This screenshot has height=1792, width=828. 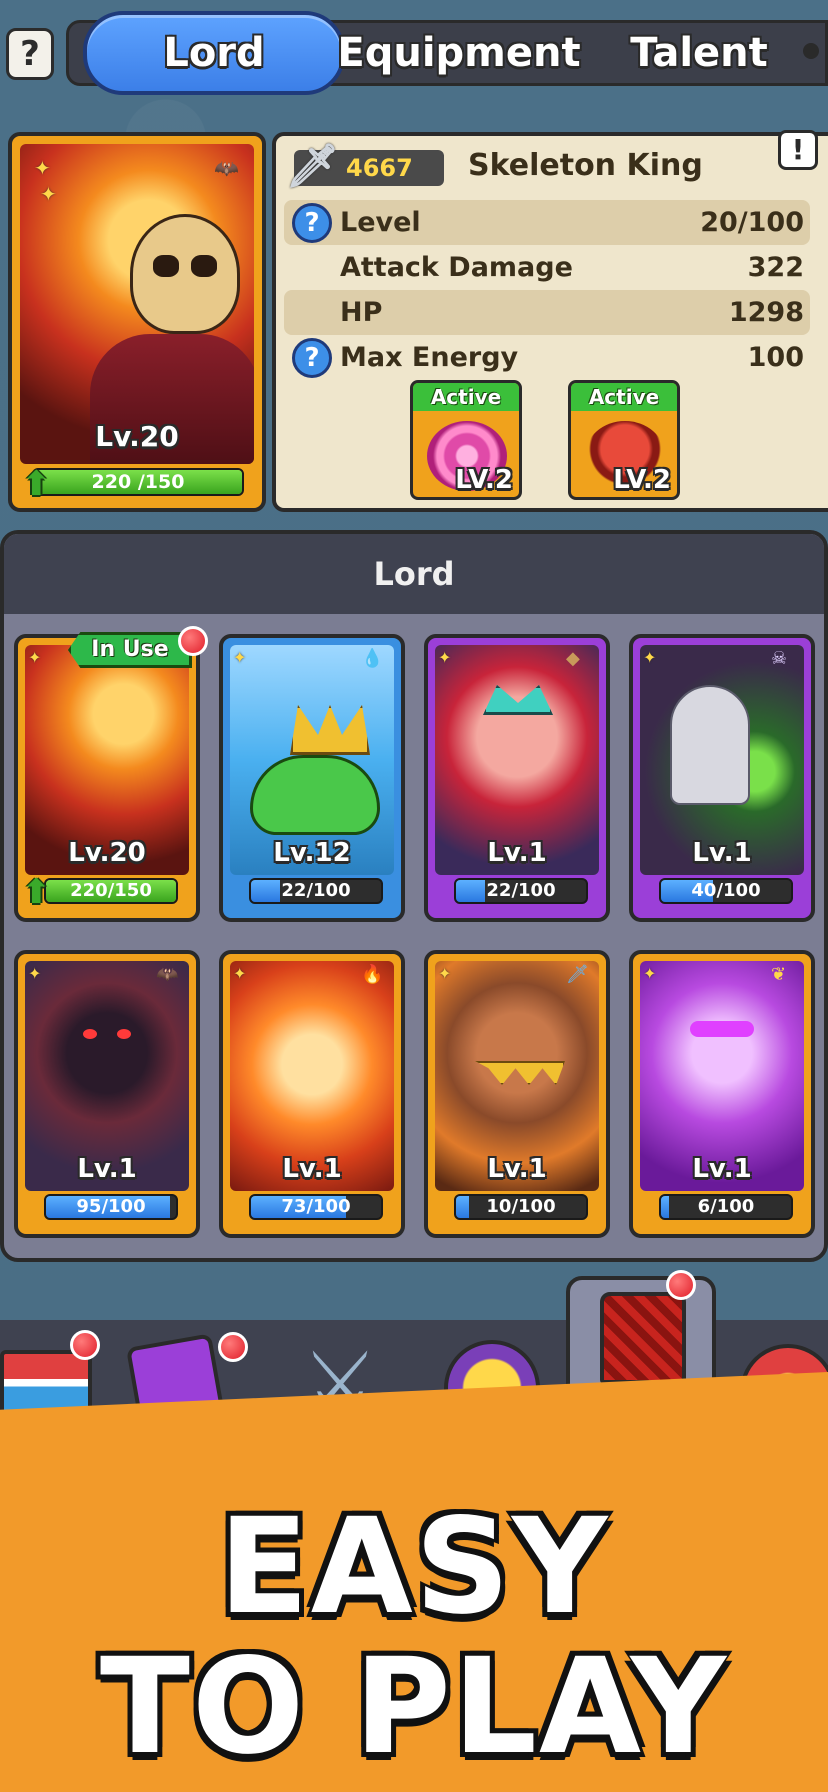 What do you see at coordinates (185, 274) in the screenshot?
I see `skull-head` at bounding box center [185, 274].